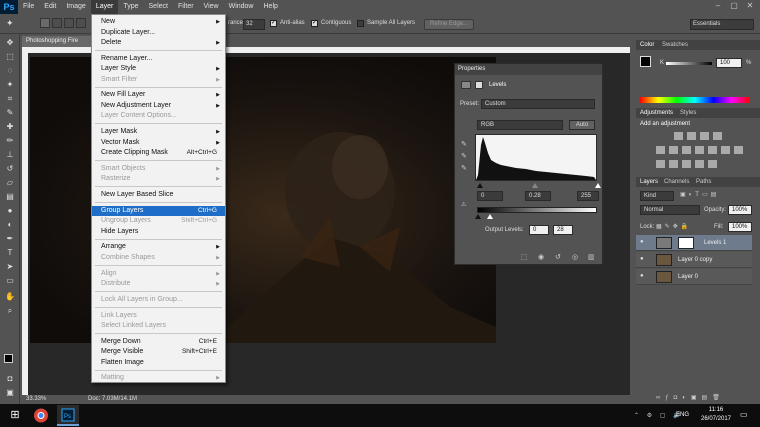 The height and width of the screenshot is (427, 760). Describe the element at coordinates (734, 6) in the screenshot. I see `maximize-button: ▢` at that location.